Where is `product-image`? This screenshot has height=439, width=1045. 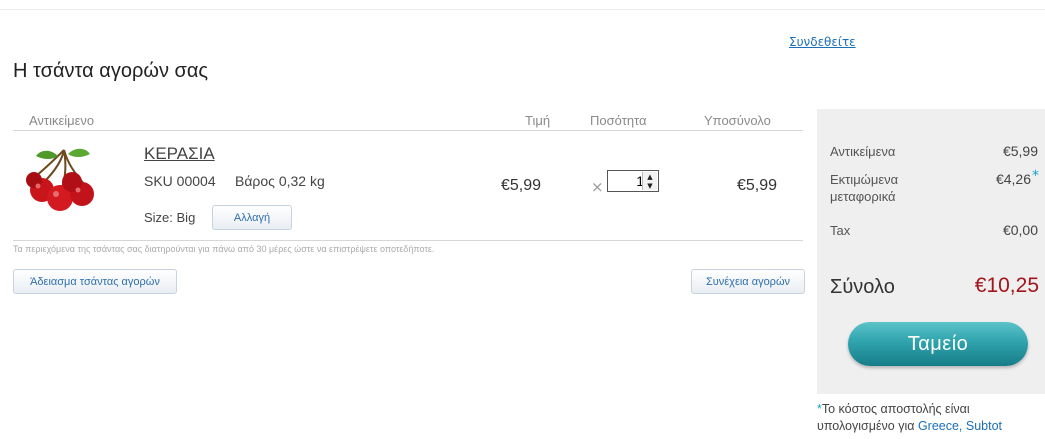
product-image is located at coordinates (67, 180).